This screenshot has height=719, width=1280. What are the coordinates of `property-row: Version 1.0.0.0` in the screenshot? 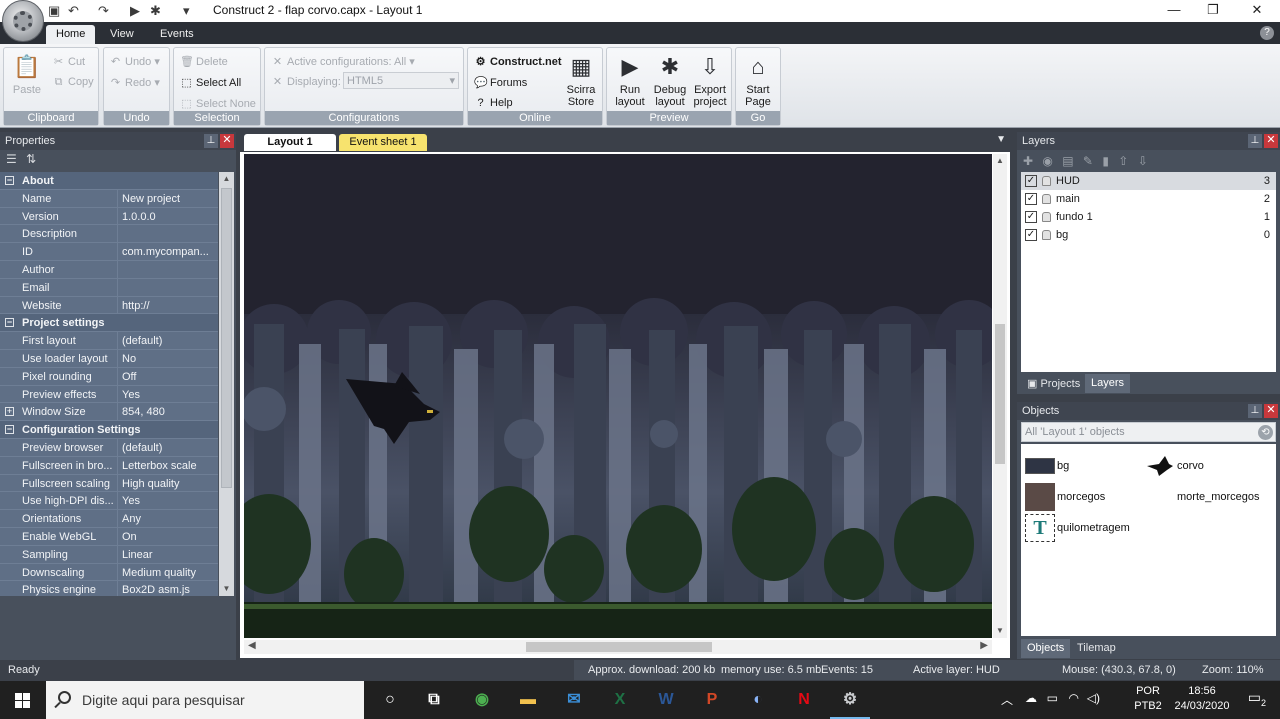 It's located at (109, 216).